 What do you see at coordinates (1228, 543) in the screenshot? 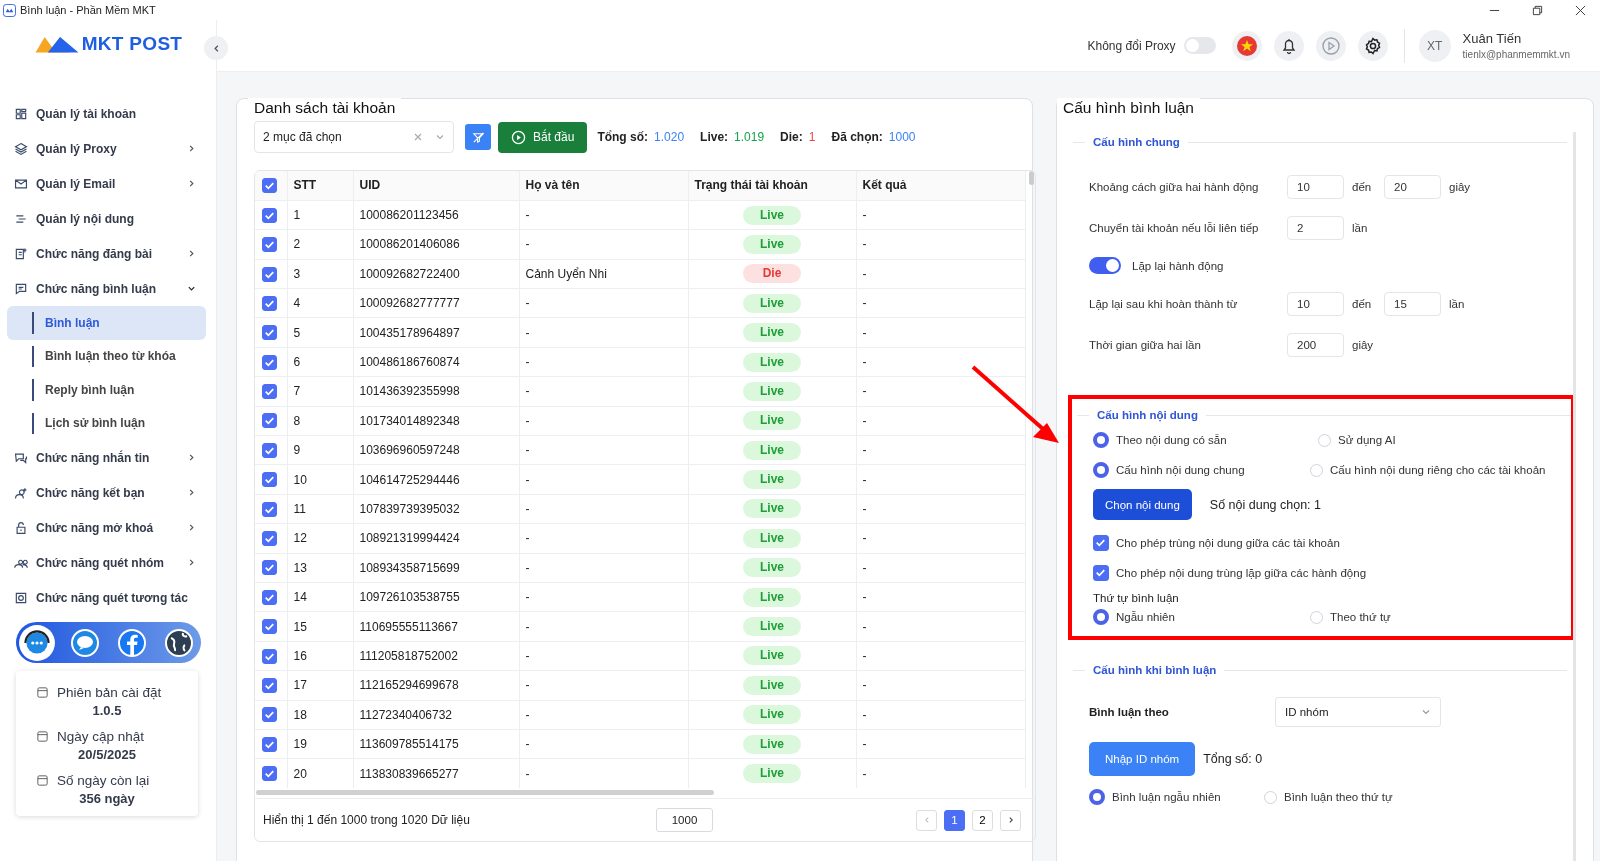
I see `checkbox-label: Cho phép trùng nội dung giữa các tài khoản` at bounding box center [1228, 543].